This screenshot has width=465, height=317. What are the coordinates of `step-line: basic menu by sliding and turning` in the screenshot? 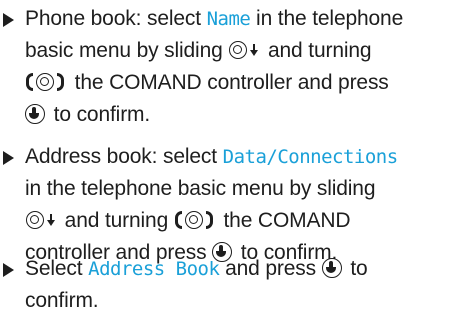 It's located at (245, 51).